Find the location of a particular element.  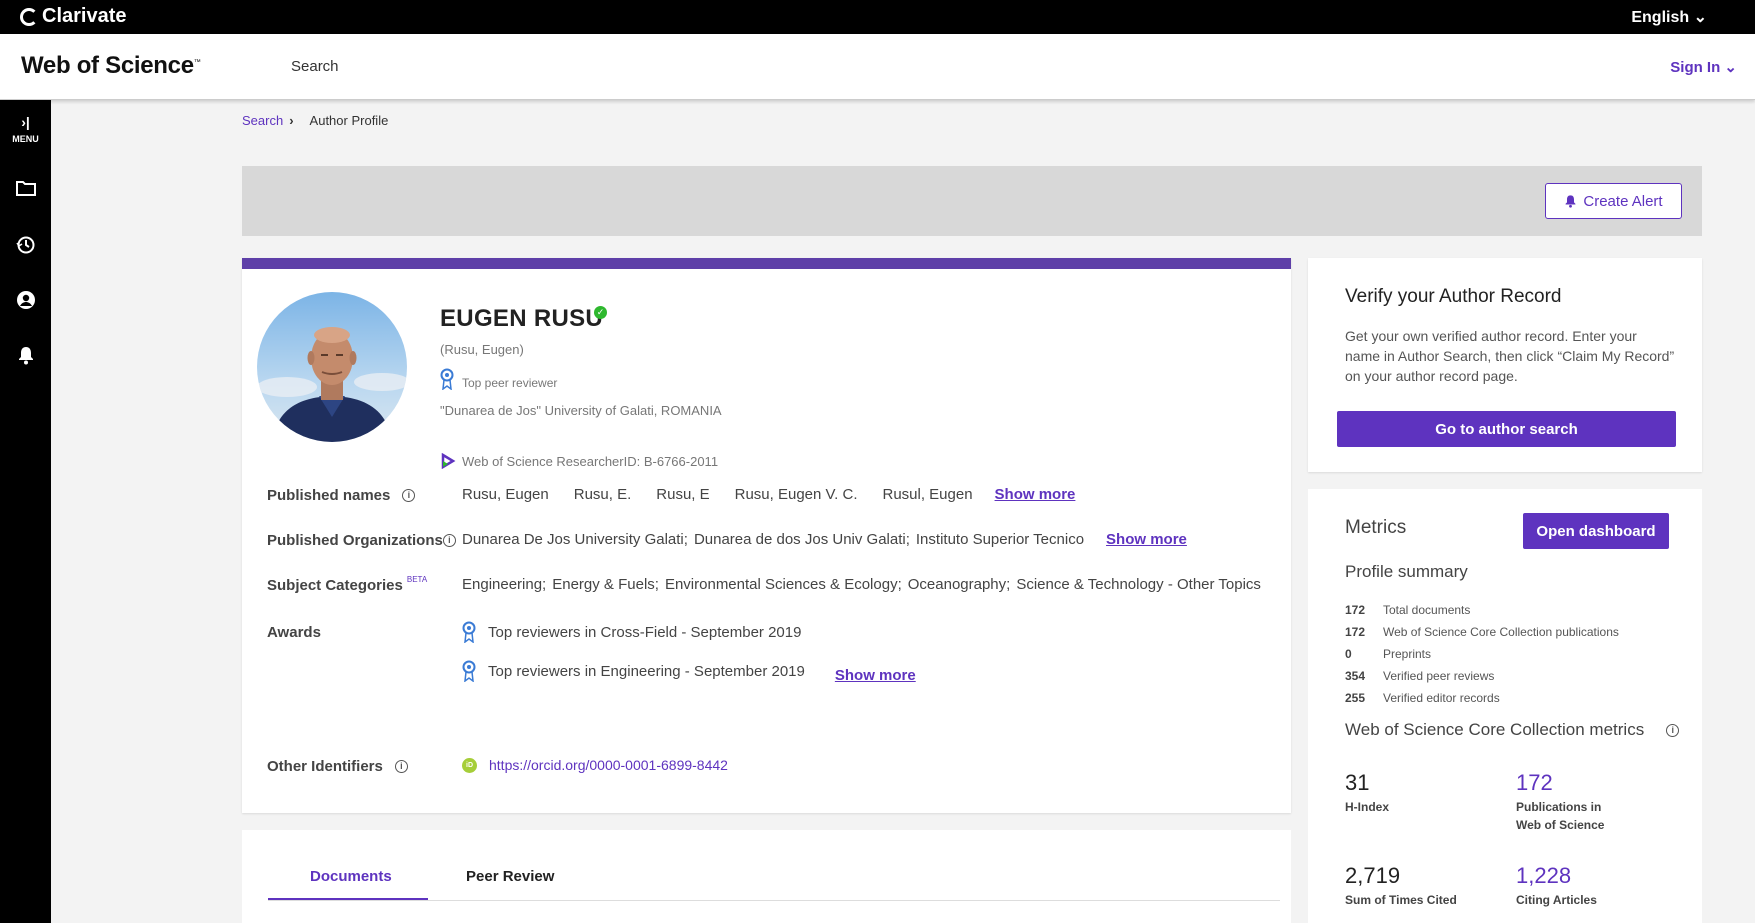

clarivate-logo: Clarivate is located at coordinates (73, 16).